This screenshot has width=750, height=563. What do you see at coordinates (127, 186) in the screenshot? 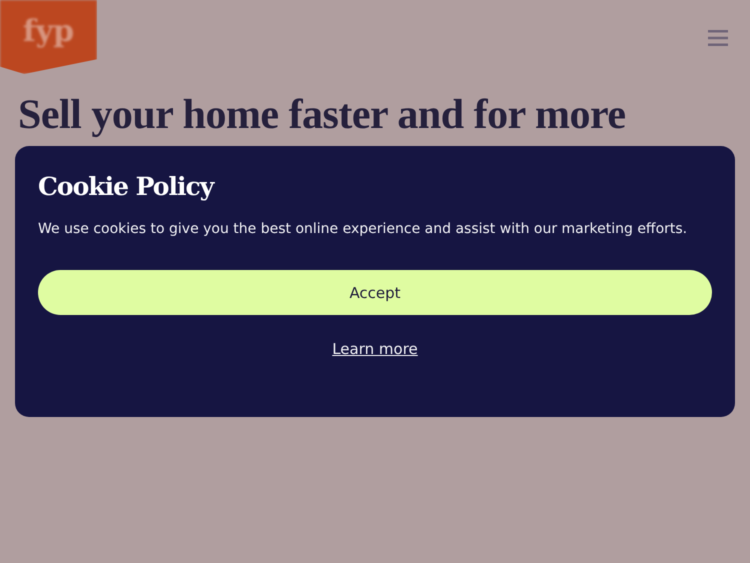
I see `dialog-title: Cookie Policy` at bounding box center [127, 186].